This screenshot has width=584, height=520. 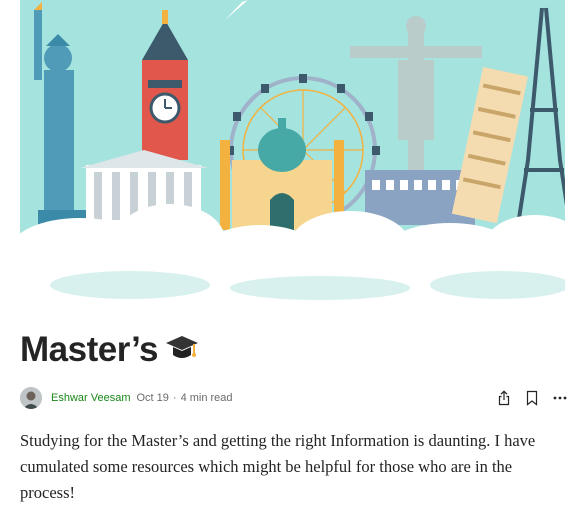 What do you see at coordinates (89, 349) in the screenshot?
I see `article-title: Master’s` at bounding box center [89, 349].